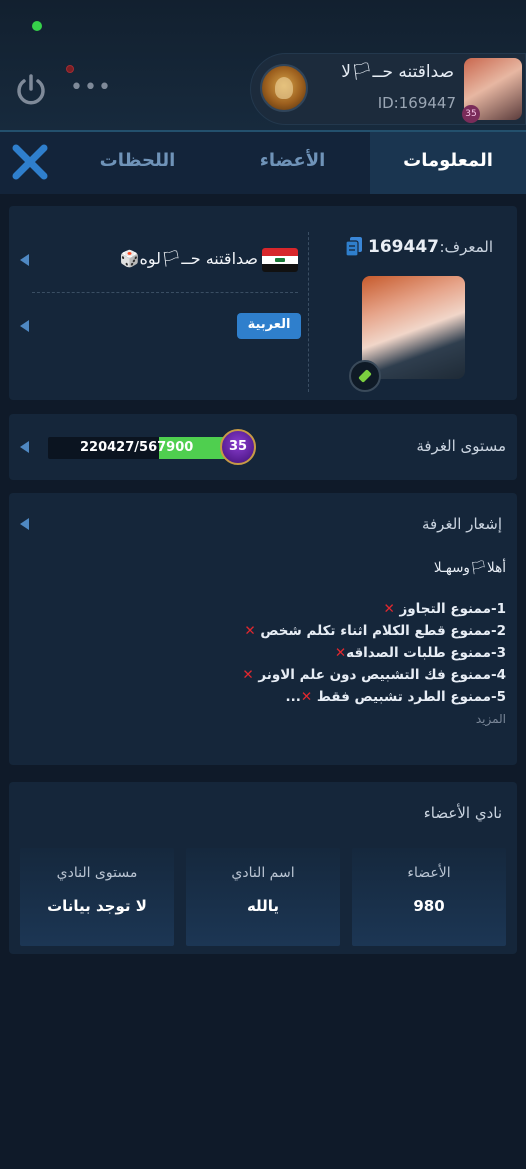 The width and height of the screenshot is (526, 1169). Describe the element at coordinates (416, 103) in the screenshot. I see `owner-id: ID:169447` at that location.